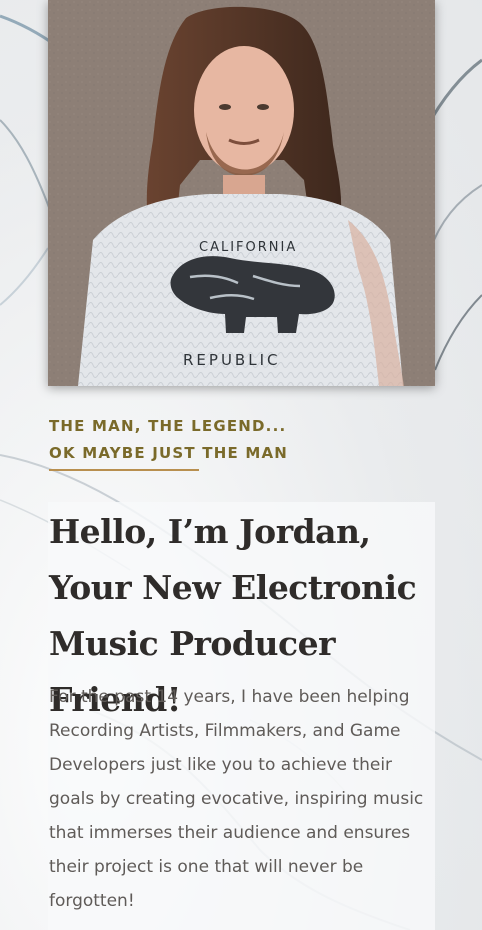  I want to click on svg-text: CALIFORNIA, so click(248, 247).